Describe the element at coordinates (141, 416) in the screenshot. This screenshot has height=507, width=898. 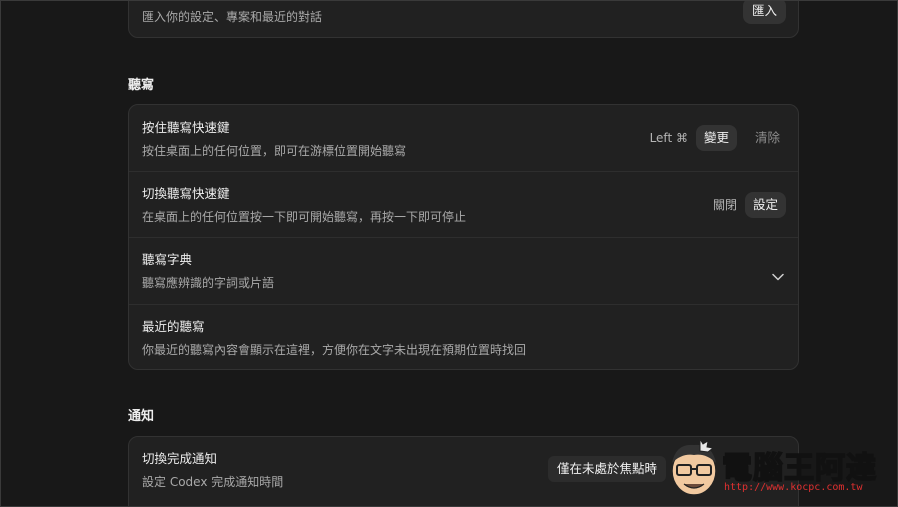
I see `notification-section-title: 通知` at that location.